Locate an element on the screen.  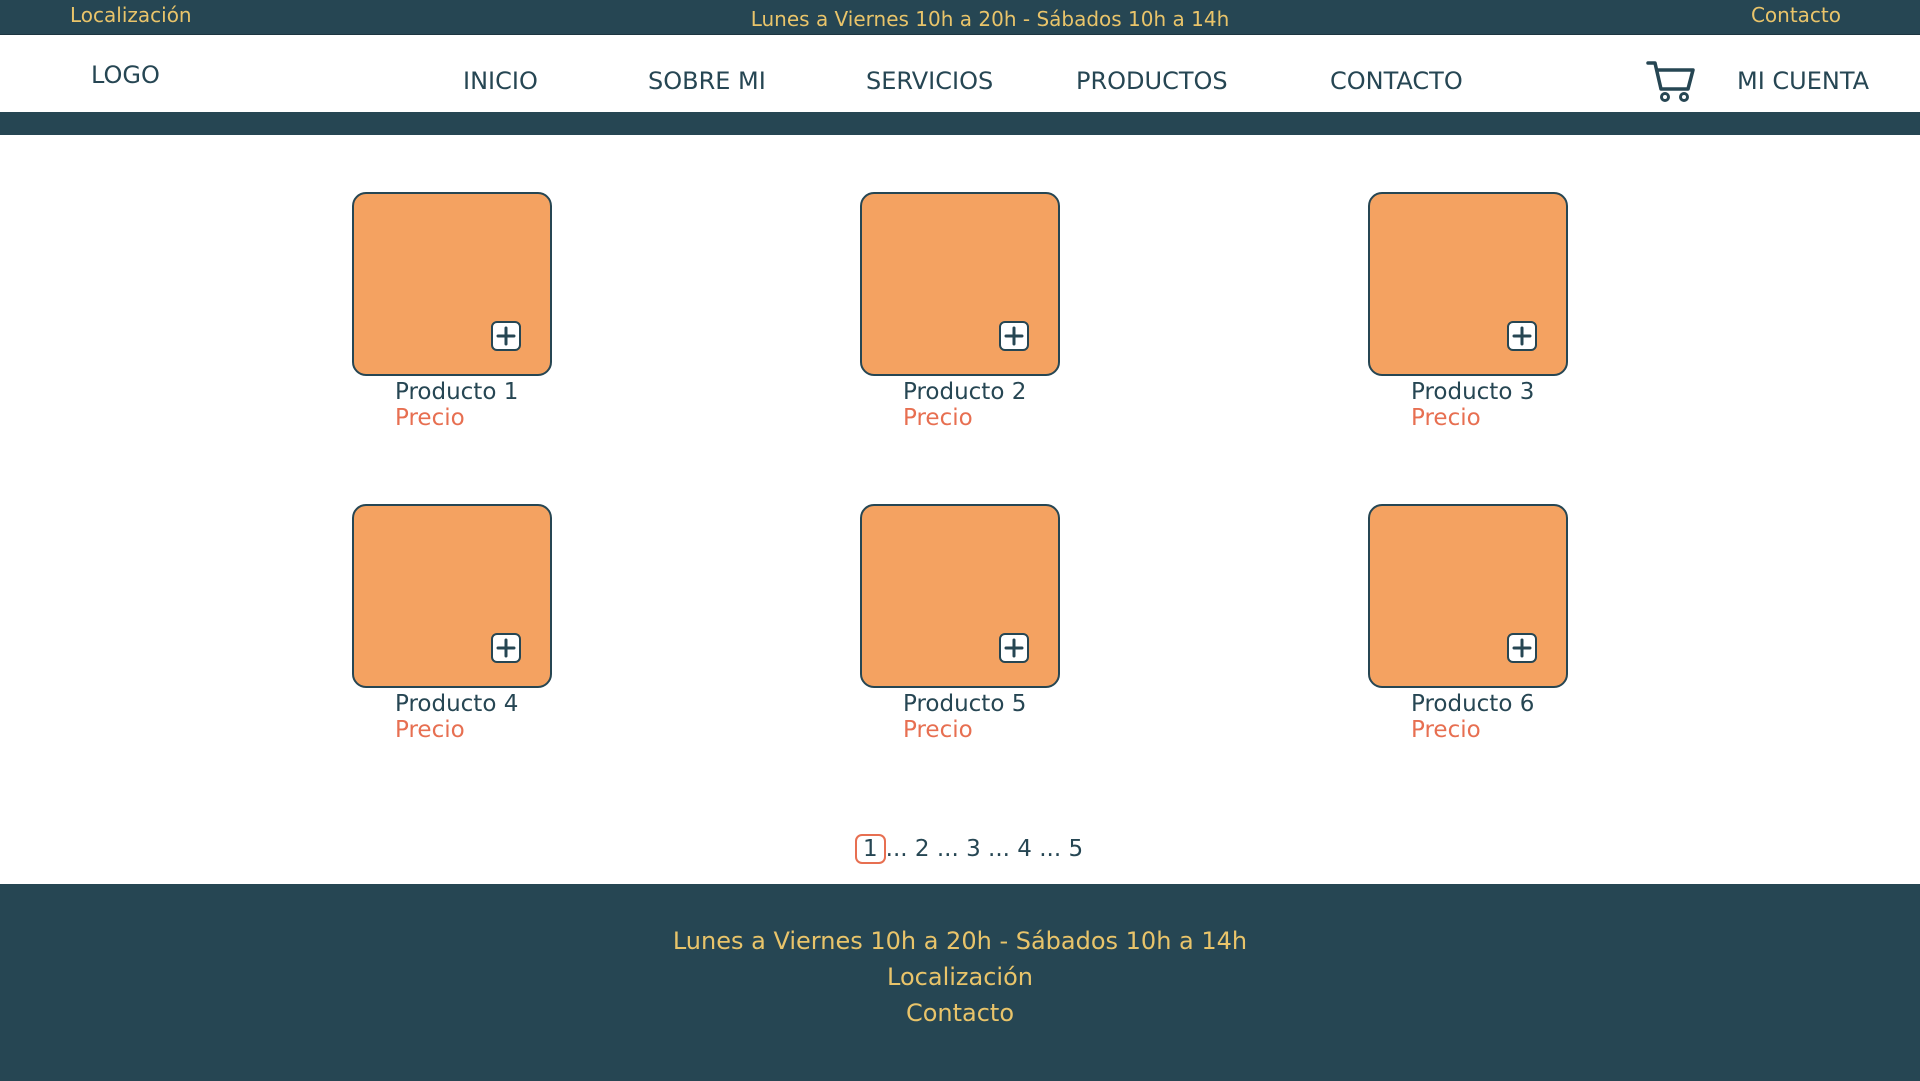
nav-item-inicio: INICIO is located at coordinates (500, 81).